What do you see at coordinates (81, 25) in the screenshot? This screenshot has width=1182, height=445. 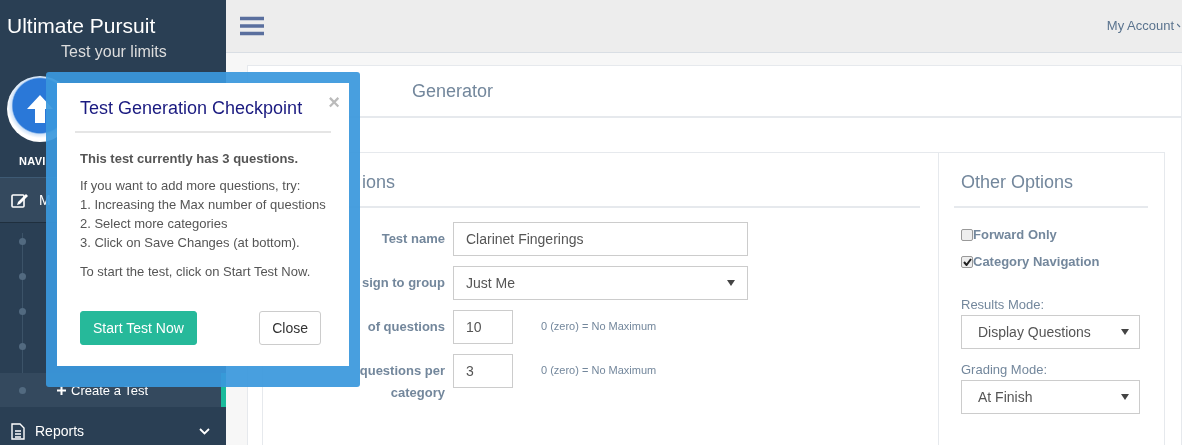 I see `brand-title: Ultimate Pursuit` at bounding box center [81, 25].